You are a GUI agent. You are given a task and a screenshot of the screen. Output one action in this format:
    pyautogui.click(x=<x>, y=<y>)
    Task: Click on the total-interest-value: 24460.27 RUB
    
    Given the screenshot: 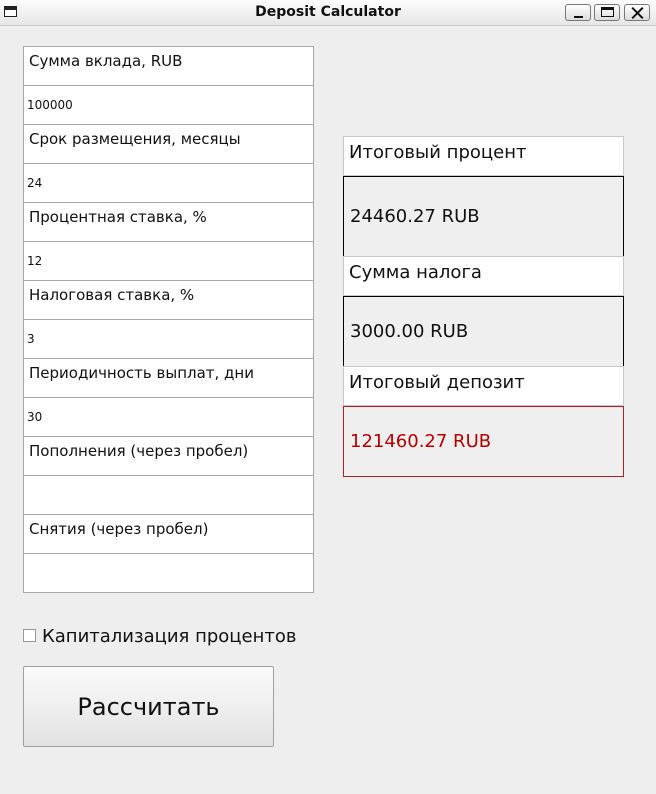 What is the action you would take?
    pyautogui.click(x=483, y=216)
    